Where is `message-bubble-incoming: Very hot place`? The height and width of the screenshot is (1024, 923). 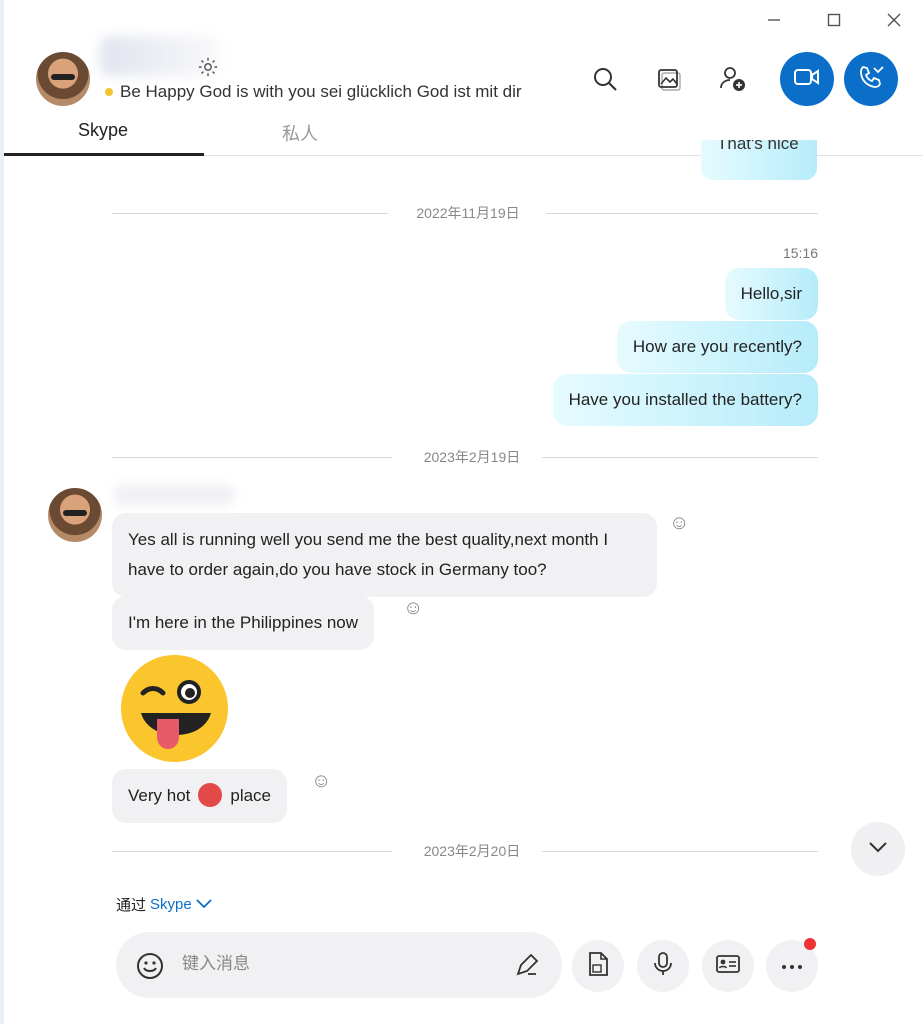
message-bubble-incoming: Very hot place is located at coordinates (200, 796).